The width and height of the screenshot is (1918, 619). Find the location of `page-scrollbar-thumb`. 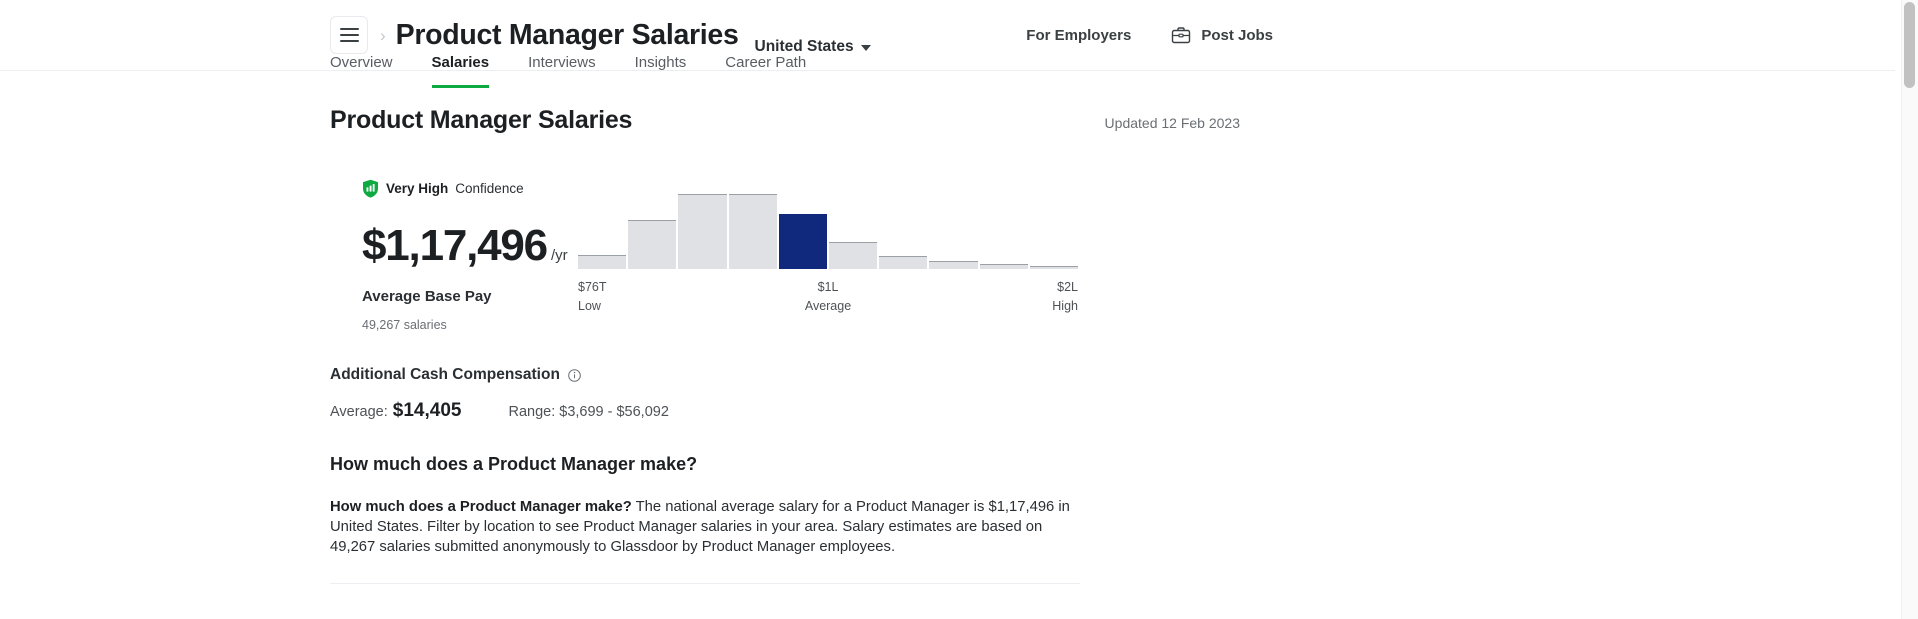

page-scrollbar-thumb is located at coordinates (1909, 45).